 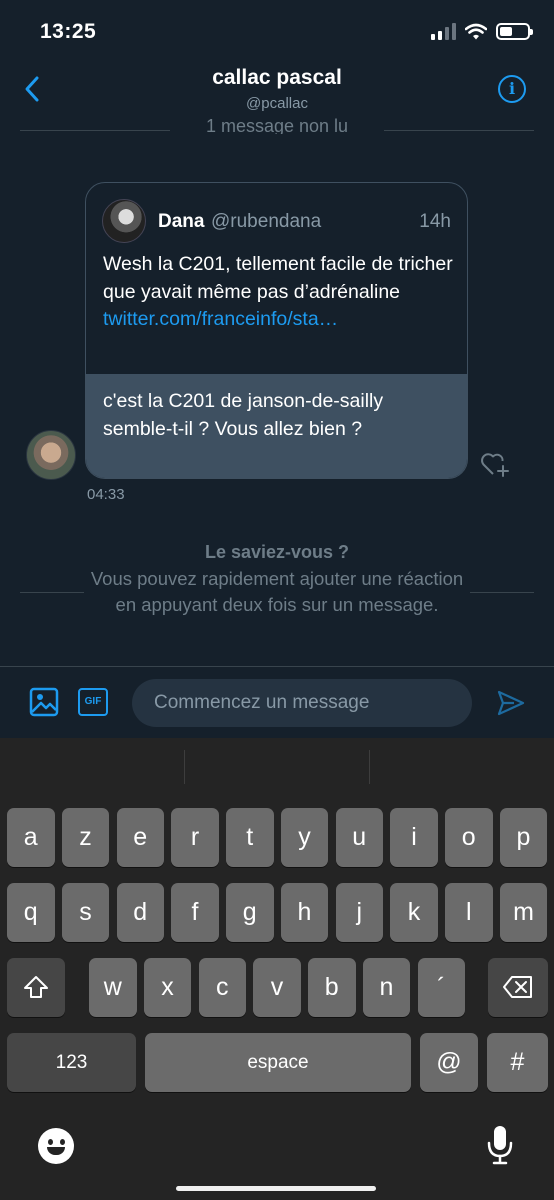 I want to click on key-h: h, so click(x=304, y=912).